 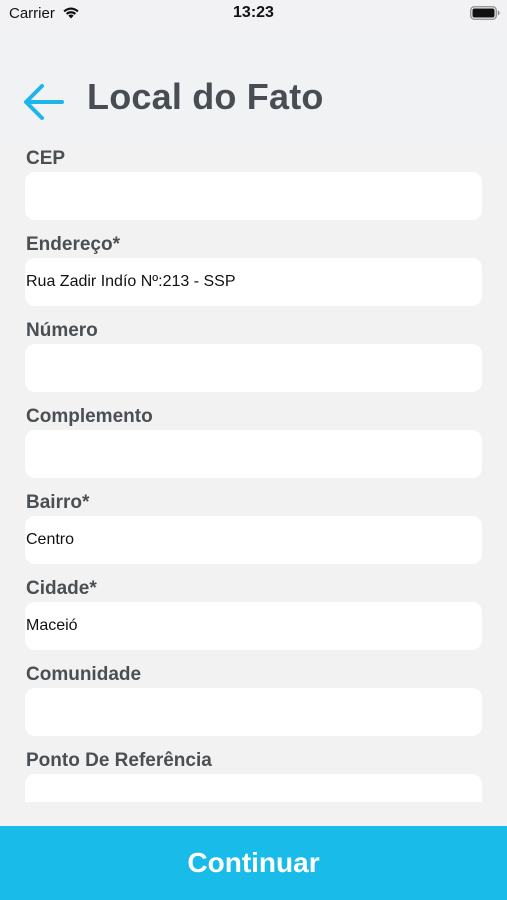 What do you see at coordinates (253, 626) in the screenshot?
I see `cidade-field` at bounding box center [253, 626].